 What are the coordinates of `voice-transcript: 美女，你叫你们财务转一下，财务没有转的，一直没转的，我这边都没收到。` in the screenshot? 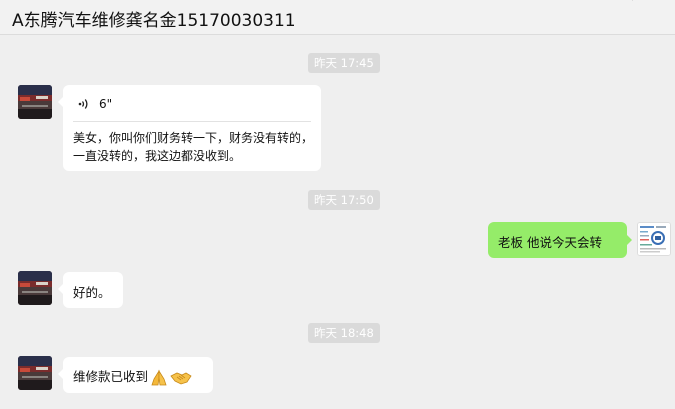 It's located at (193, 147).